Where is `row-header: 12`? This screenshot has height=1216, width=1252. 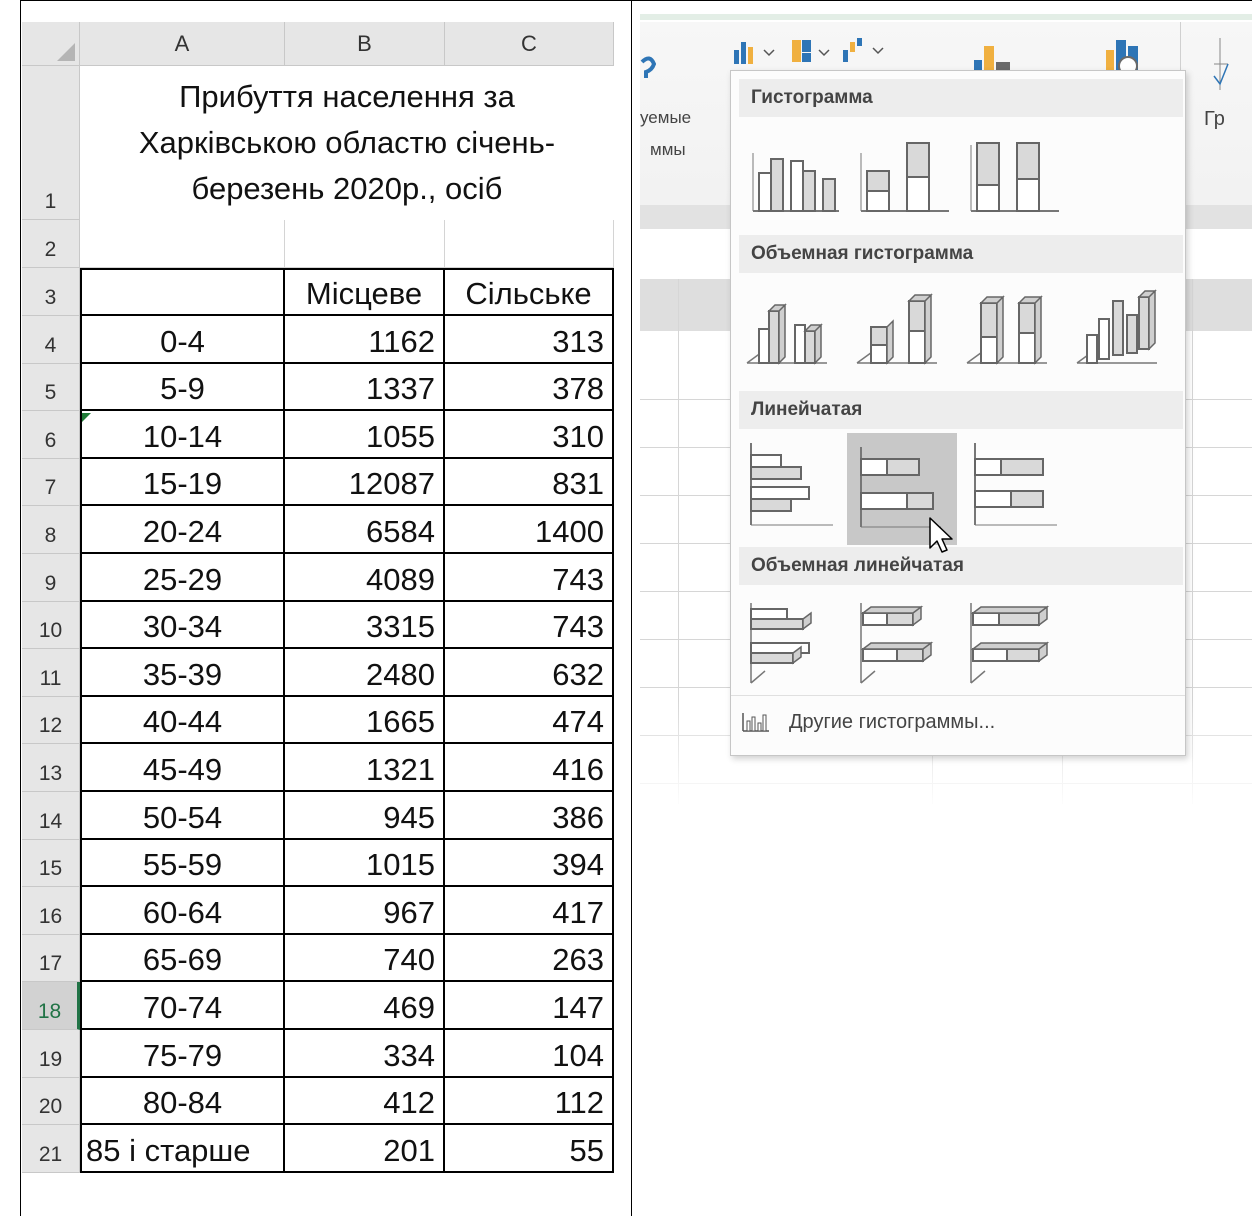 row-header: 12 is located at coordinates (51, 720).